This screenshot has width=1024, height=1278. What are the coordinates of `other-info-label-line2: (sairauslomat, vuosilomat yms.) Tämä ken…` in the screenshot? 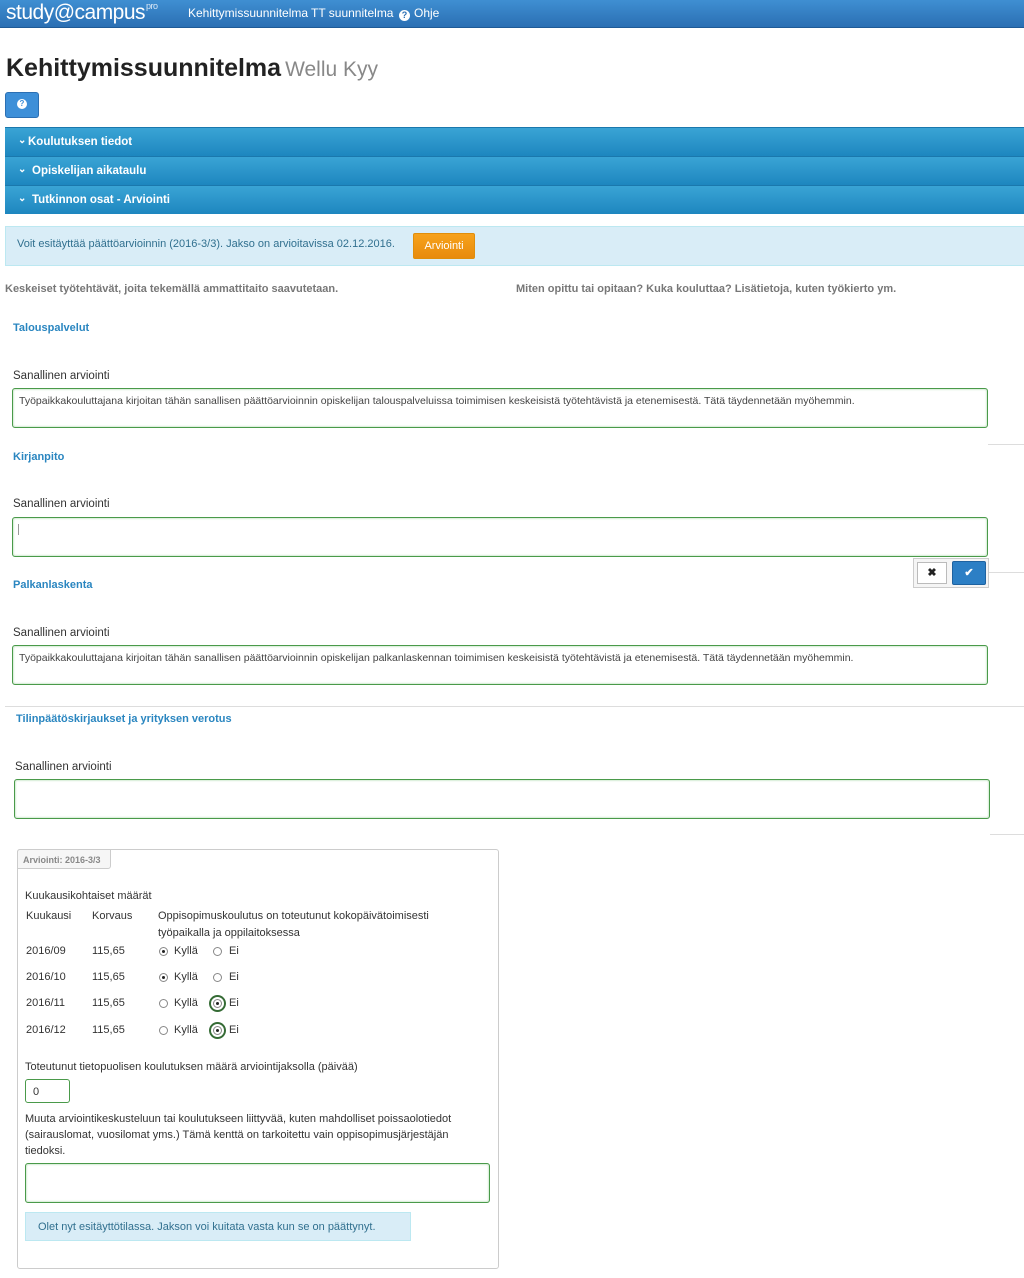 It's located at (237, 1135).